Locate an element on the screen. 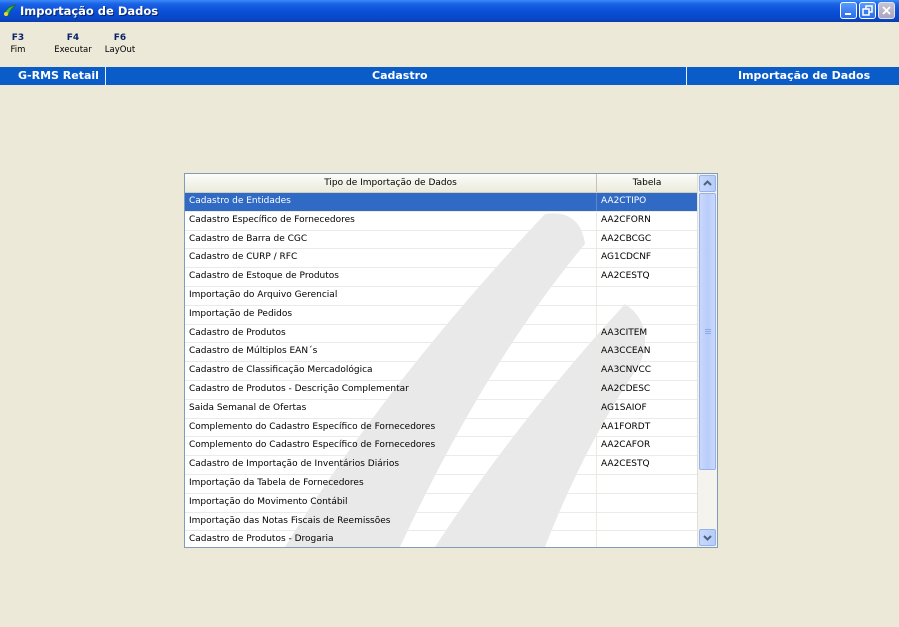  scroll-down-button is located at coordinates (707, 537).